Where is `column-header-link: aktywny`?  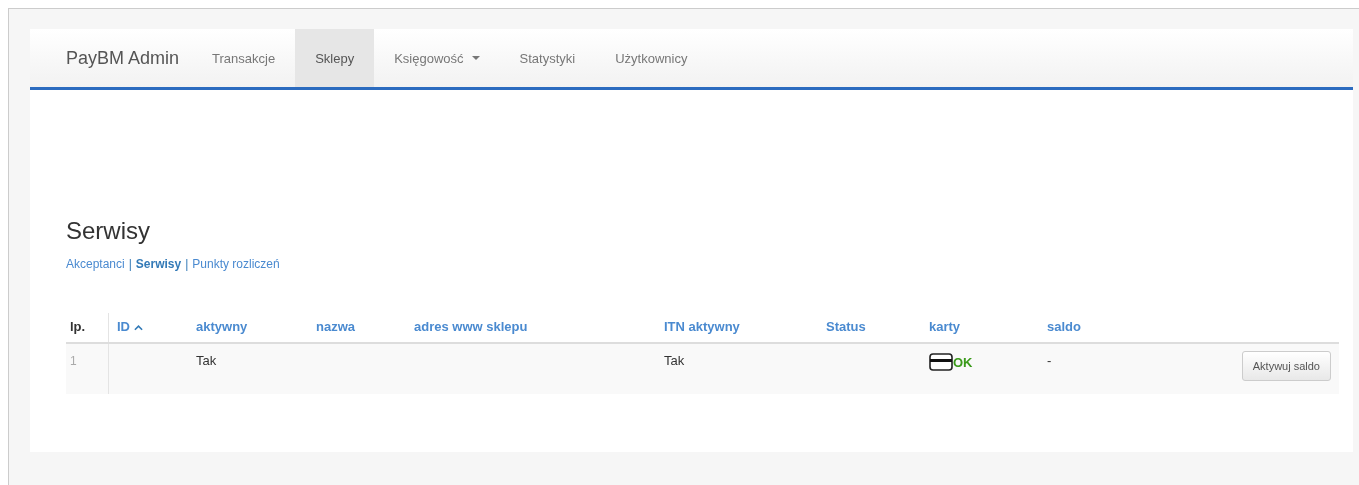 column-header-link: aktywny is located at coordinates (222, 326).